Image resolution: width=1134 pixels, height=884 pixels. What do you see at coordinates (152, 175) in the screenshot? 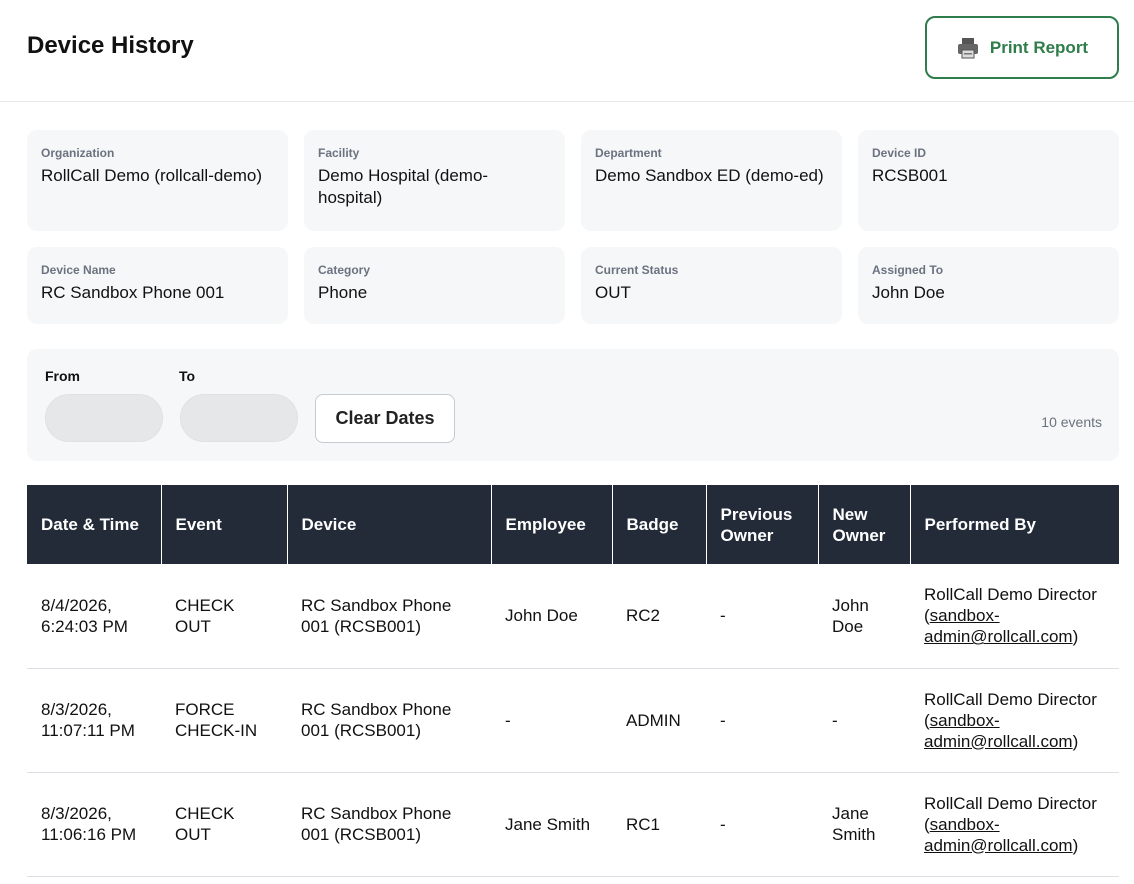
I see `organization-value: RollCall Demo (rollcall-demo)` at bounding box center [152, 175].